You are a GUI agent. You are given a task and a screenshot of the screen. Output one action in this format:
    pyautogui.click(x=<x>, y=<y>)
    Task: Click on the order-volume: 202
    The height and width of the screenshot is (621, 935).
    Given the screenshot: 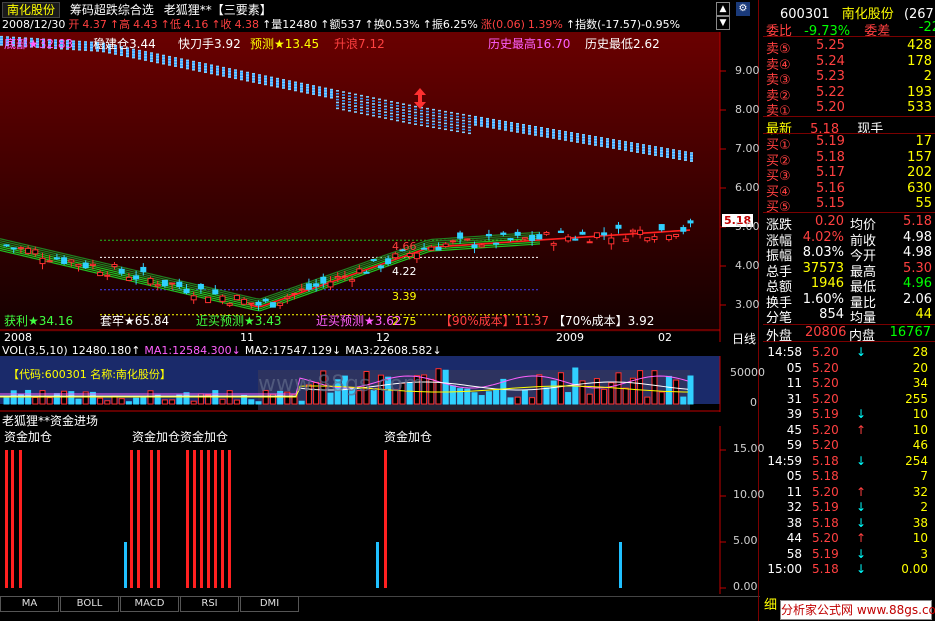 What is the action you would take?
    pyautogui.click(x=919, y=172)
    